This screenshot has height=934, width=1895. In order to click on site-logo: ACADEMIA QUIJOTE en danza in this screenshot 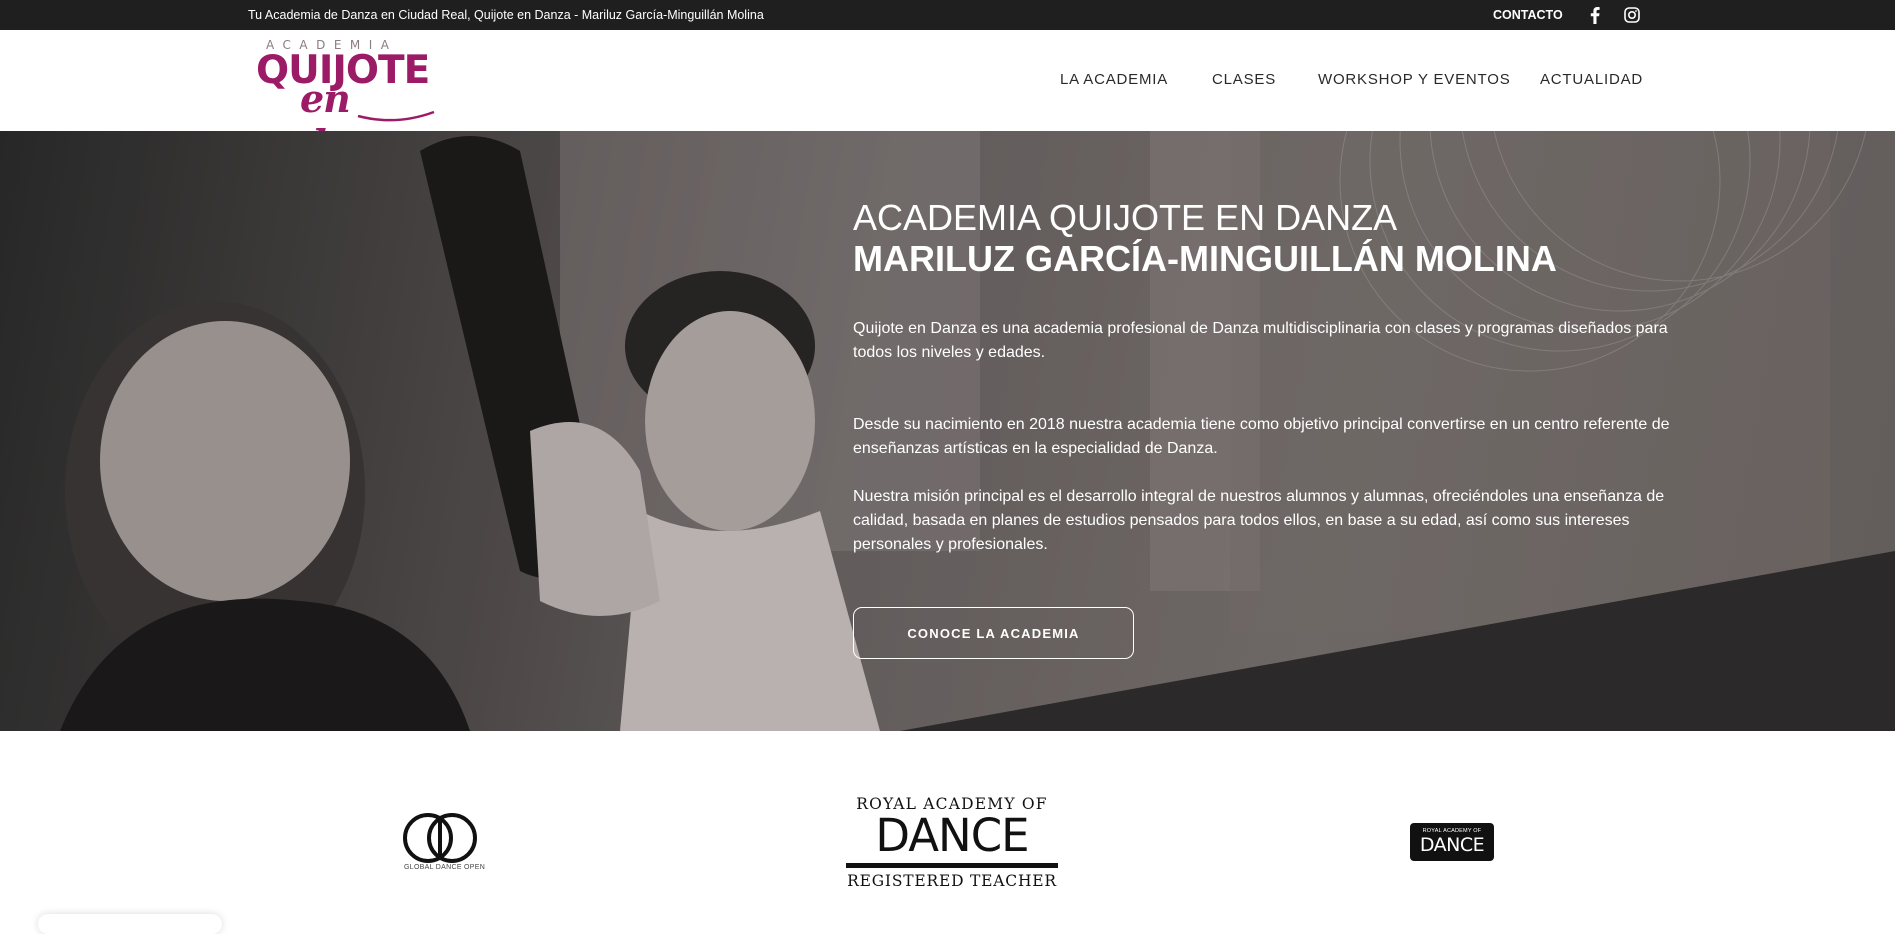, I will do `click(353, 101)`.